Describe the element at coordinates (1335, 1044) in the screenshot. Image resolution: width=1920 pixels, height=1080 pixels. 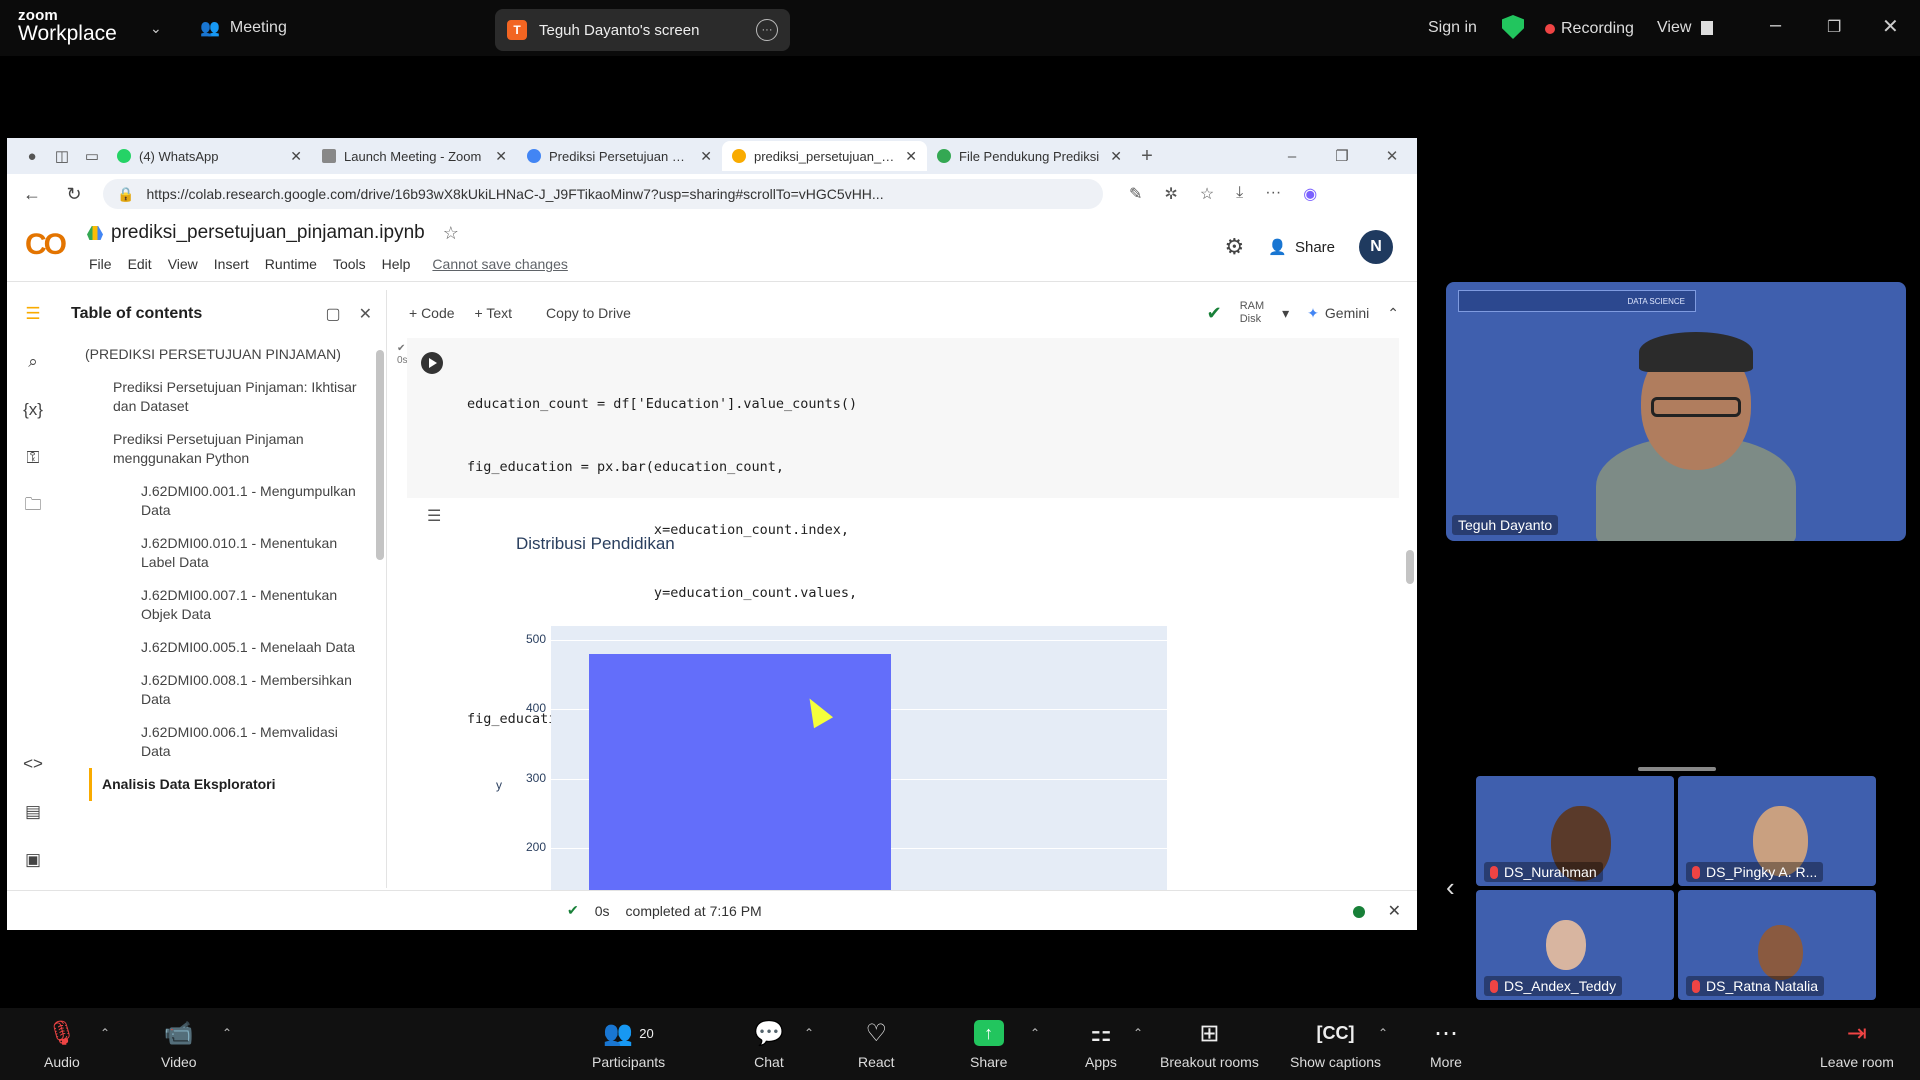
I see `show-captions-button: [CC] Show captions` at that location.